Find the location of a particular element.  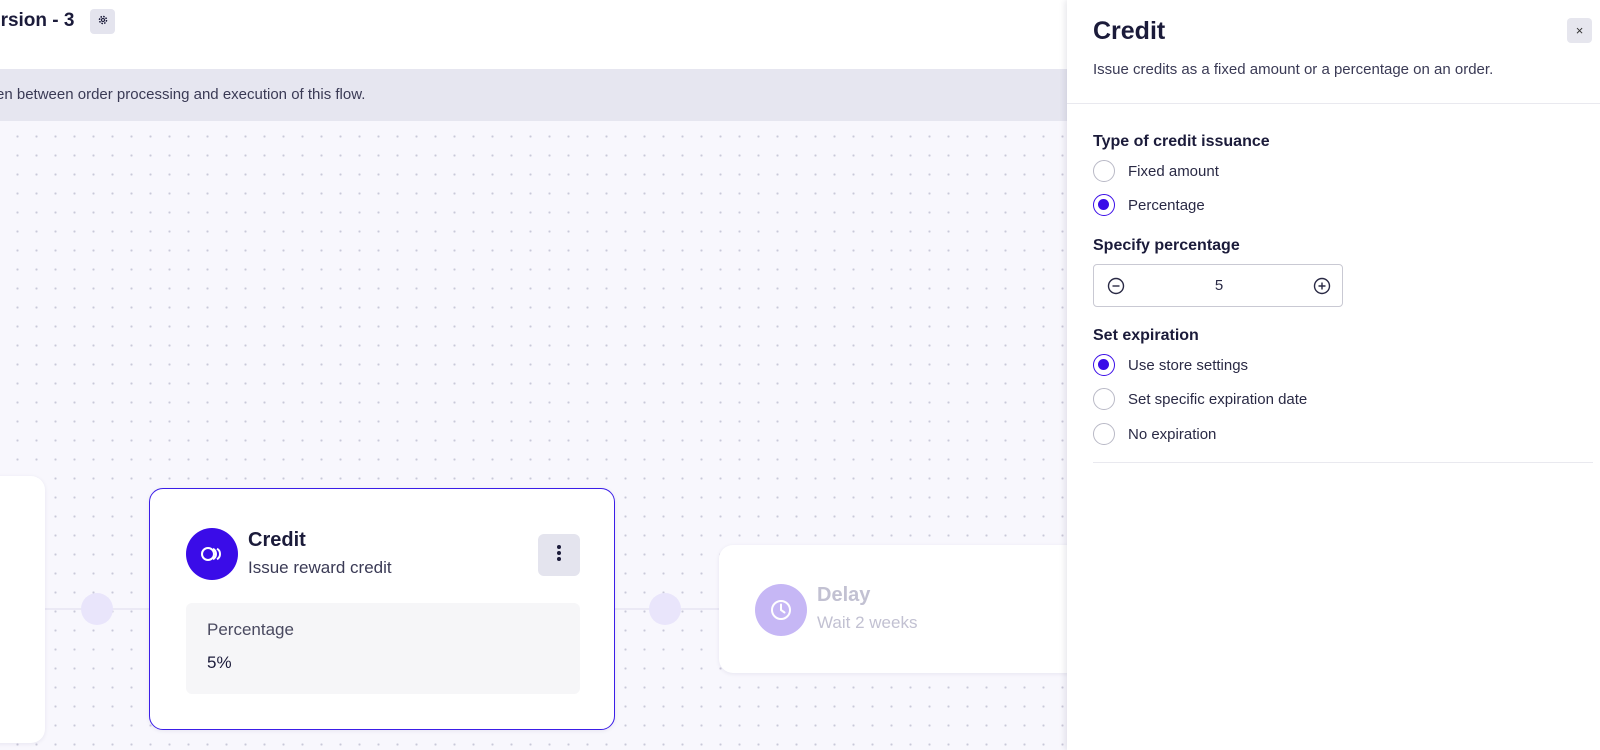

percentage-label: Specify percentage is located at coordinates (1166, 245).